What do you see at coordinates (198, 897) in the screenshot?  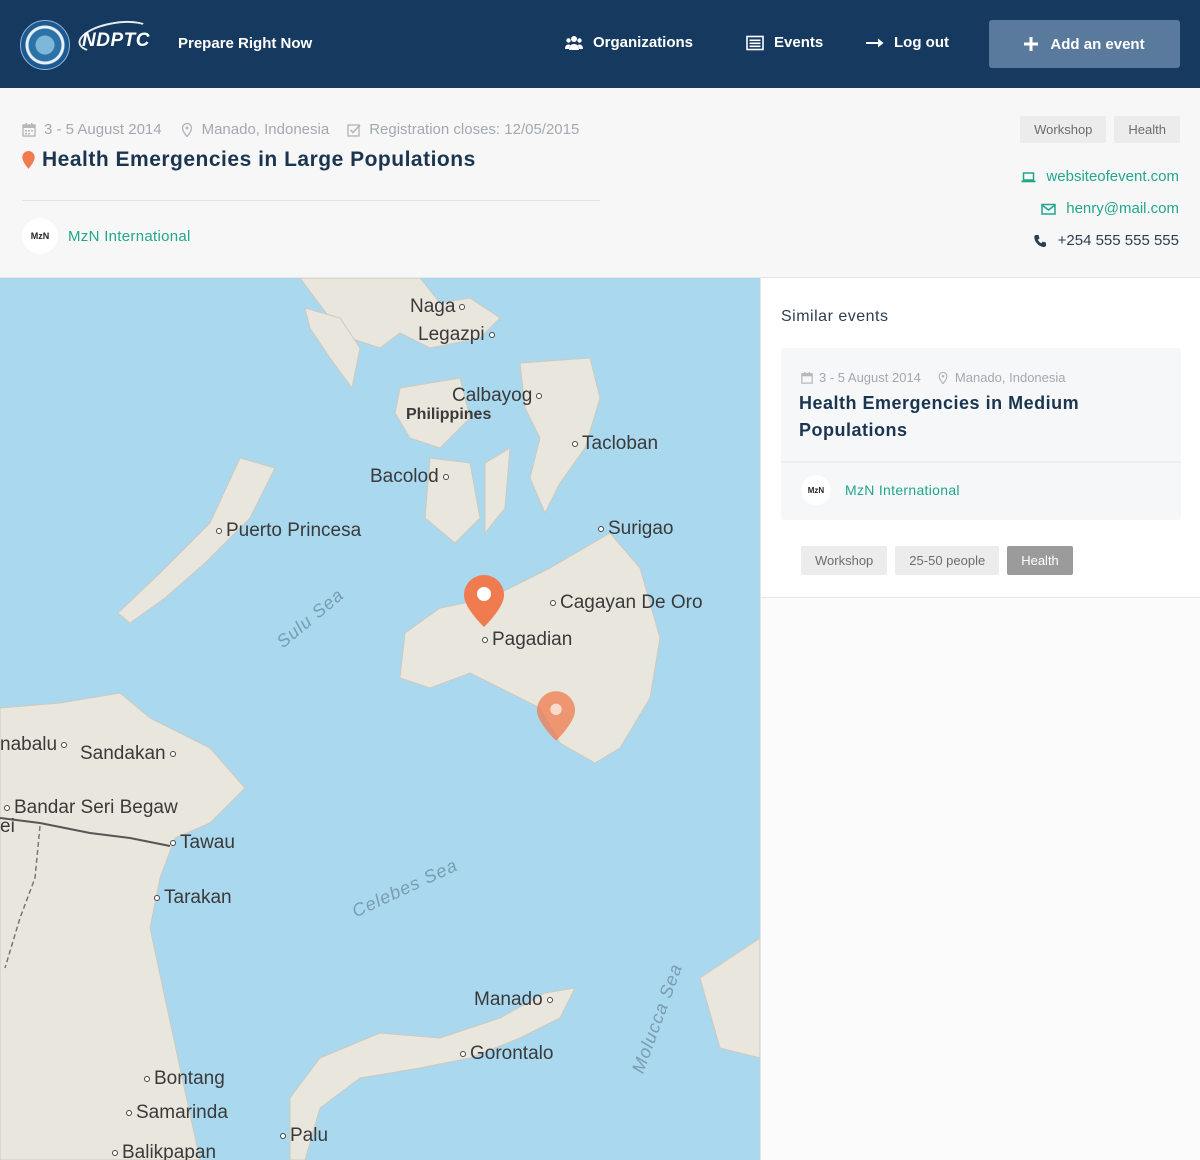 I see `map-city-tarakan-text: Tarakan` at bounding box center [198, 897].